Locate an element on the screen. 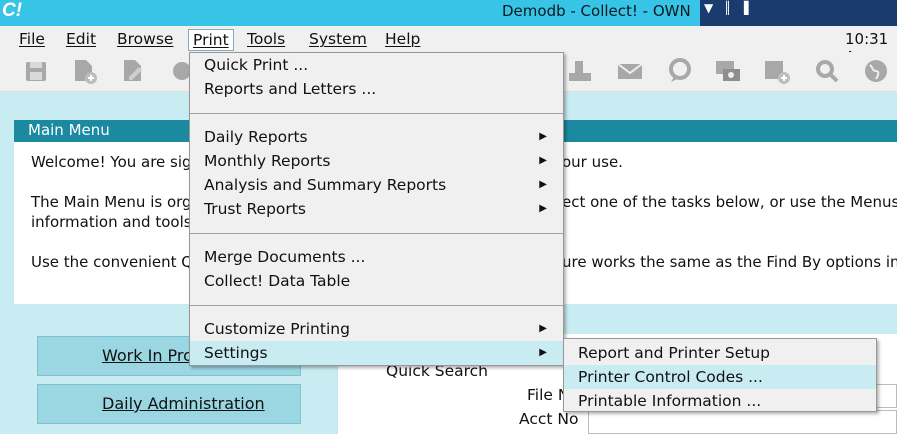 This screenshot has width=897, height=434. menu-item-customize-printing: Customize Printing ▶ is located at coordinates (376, 329).